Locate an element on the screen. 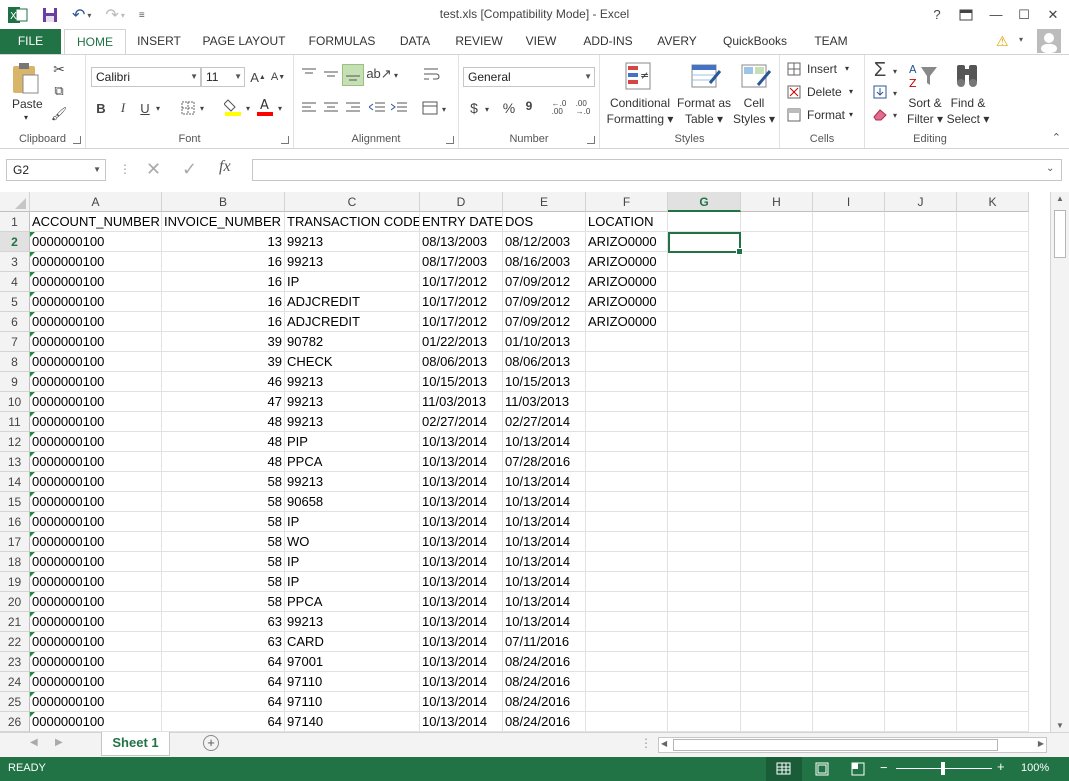 This screenshot has width=1069, height=781. borders-dropdown-icon: ▾ is located at coordinates (202, 108).